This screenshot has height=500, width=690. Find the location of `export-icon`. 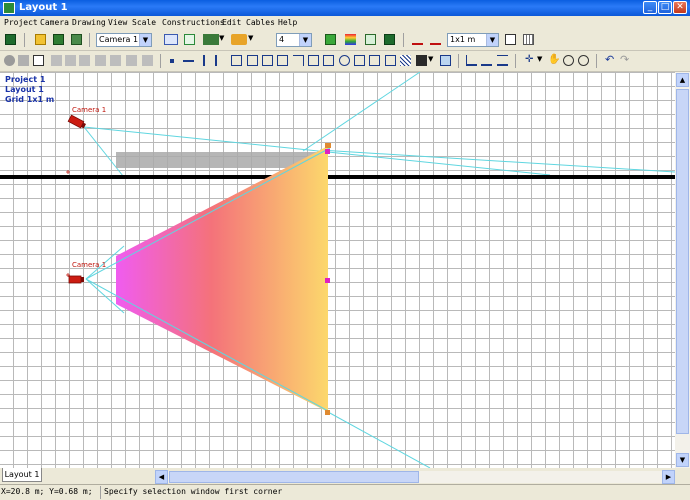

export-icon is located at coordinates (76, 39).